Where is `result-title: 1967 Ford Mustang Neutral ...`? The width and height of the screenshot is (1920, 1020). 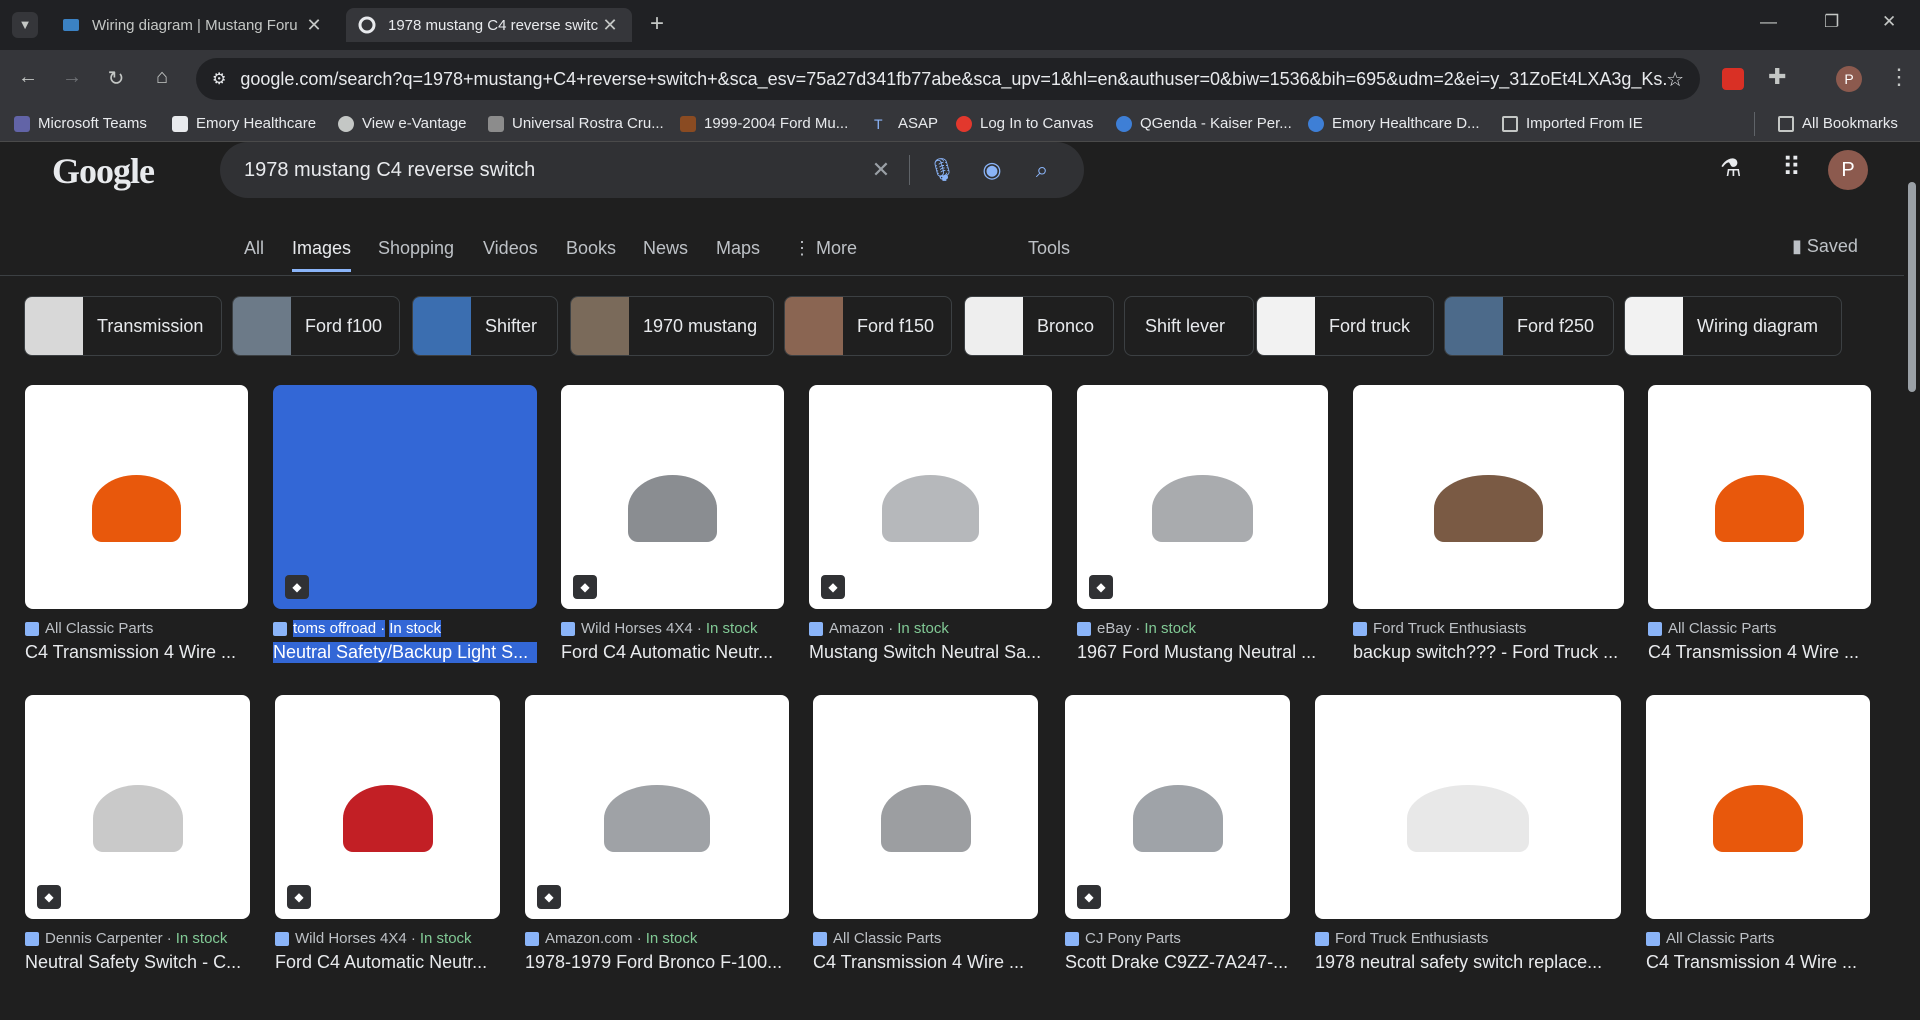 result-title: 1967 Ford Mustang Neutral ... is located at coordinates (1202, 652).